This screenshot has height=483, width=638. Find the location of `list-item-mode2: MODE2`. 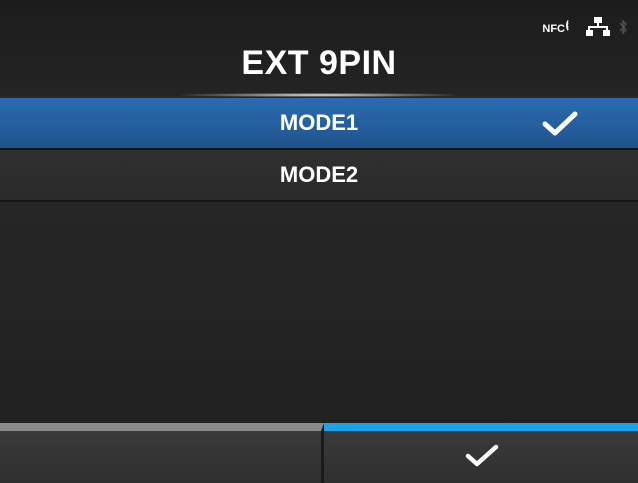

list-item-mode2: MODE2 is located at coordinates (319, 176).